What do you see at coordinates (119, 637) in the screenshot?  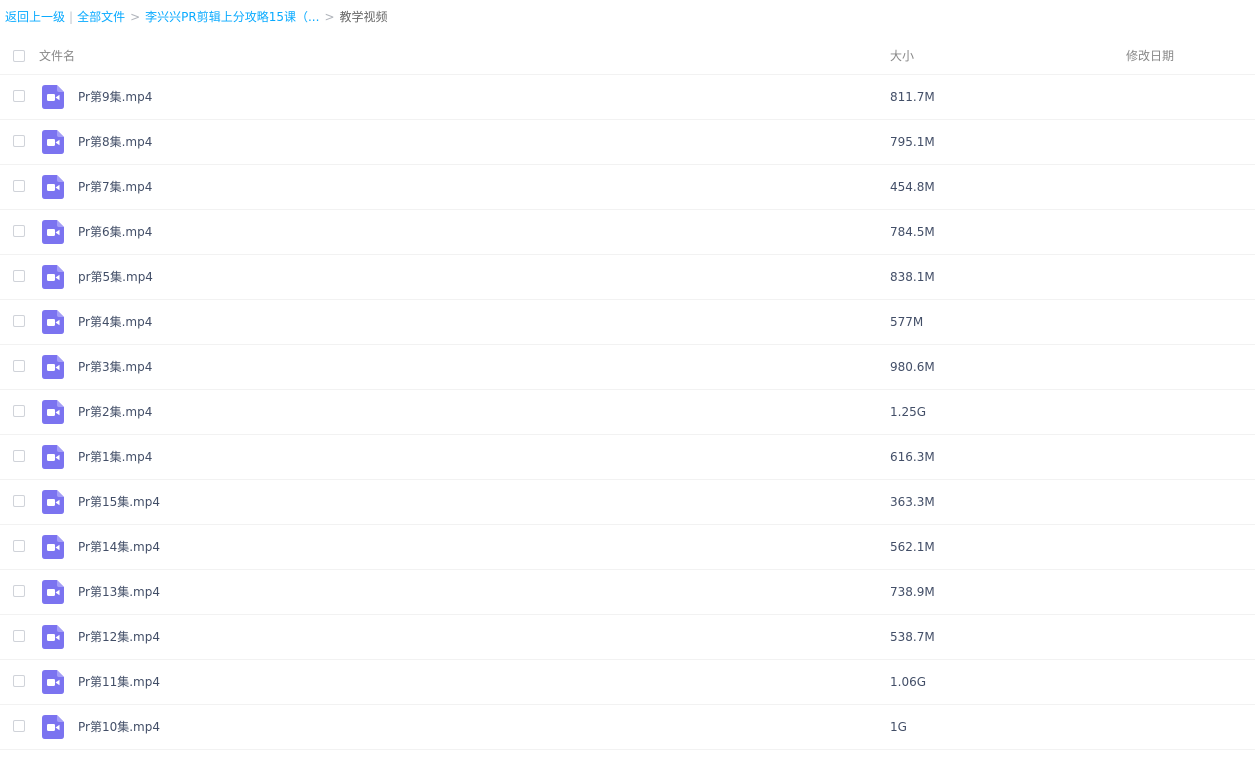 I see `file-name: Pr第12集.mp4` at bounding box center [119, 637].